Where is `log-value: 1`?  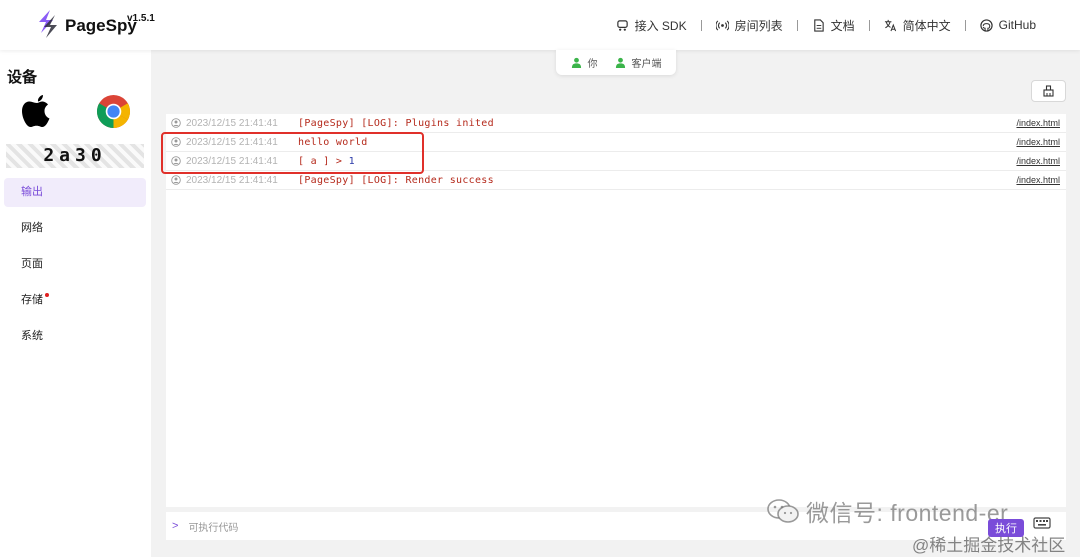
log-value: 1 is located at coordinates (351, 161).